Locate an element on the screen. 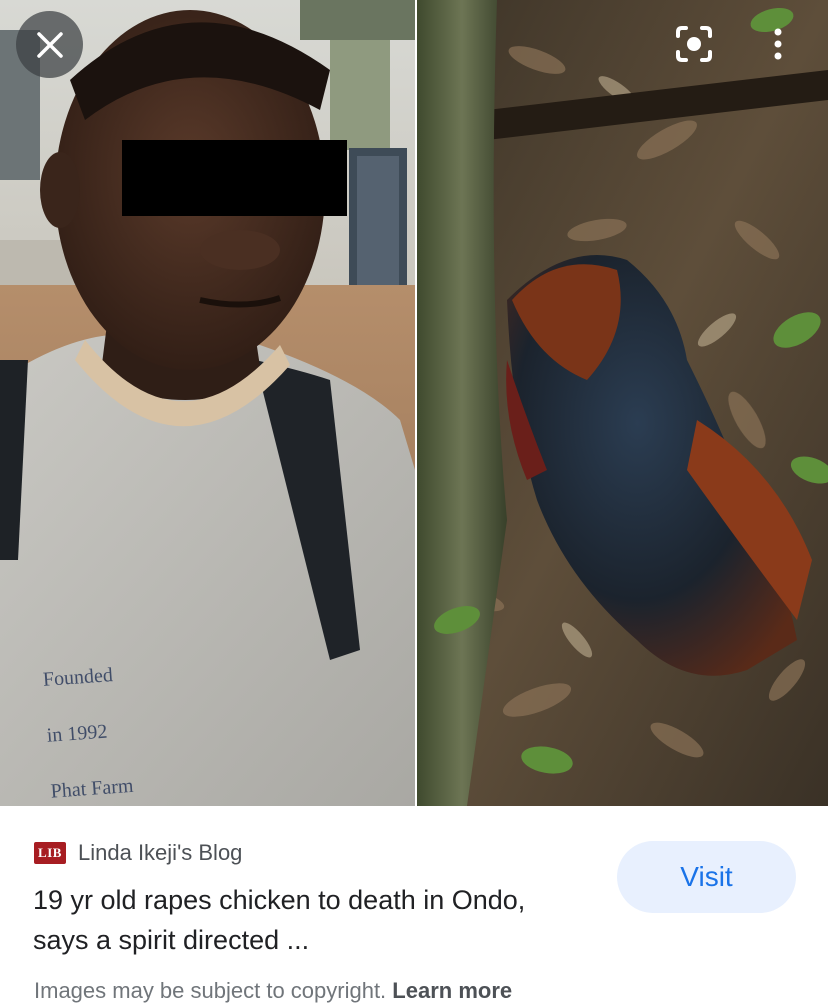 The height and width of the screenshot is (1004, 828). close-button is located at coordinates (49, 44).